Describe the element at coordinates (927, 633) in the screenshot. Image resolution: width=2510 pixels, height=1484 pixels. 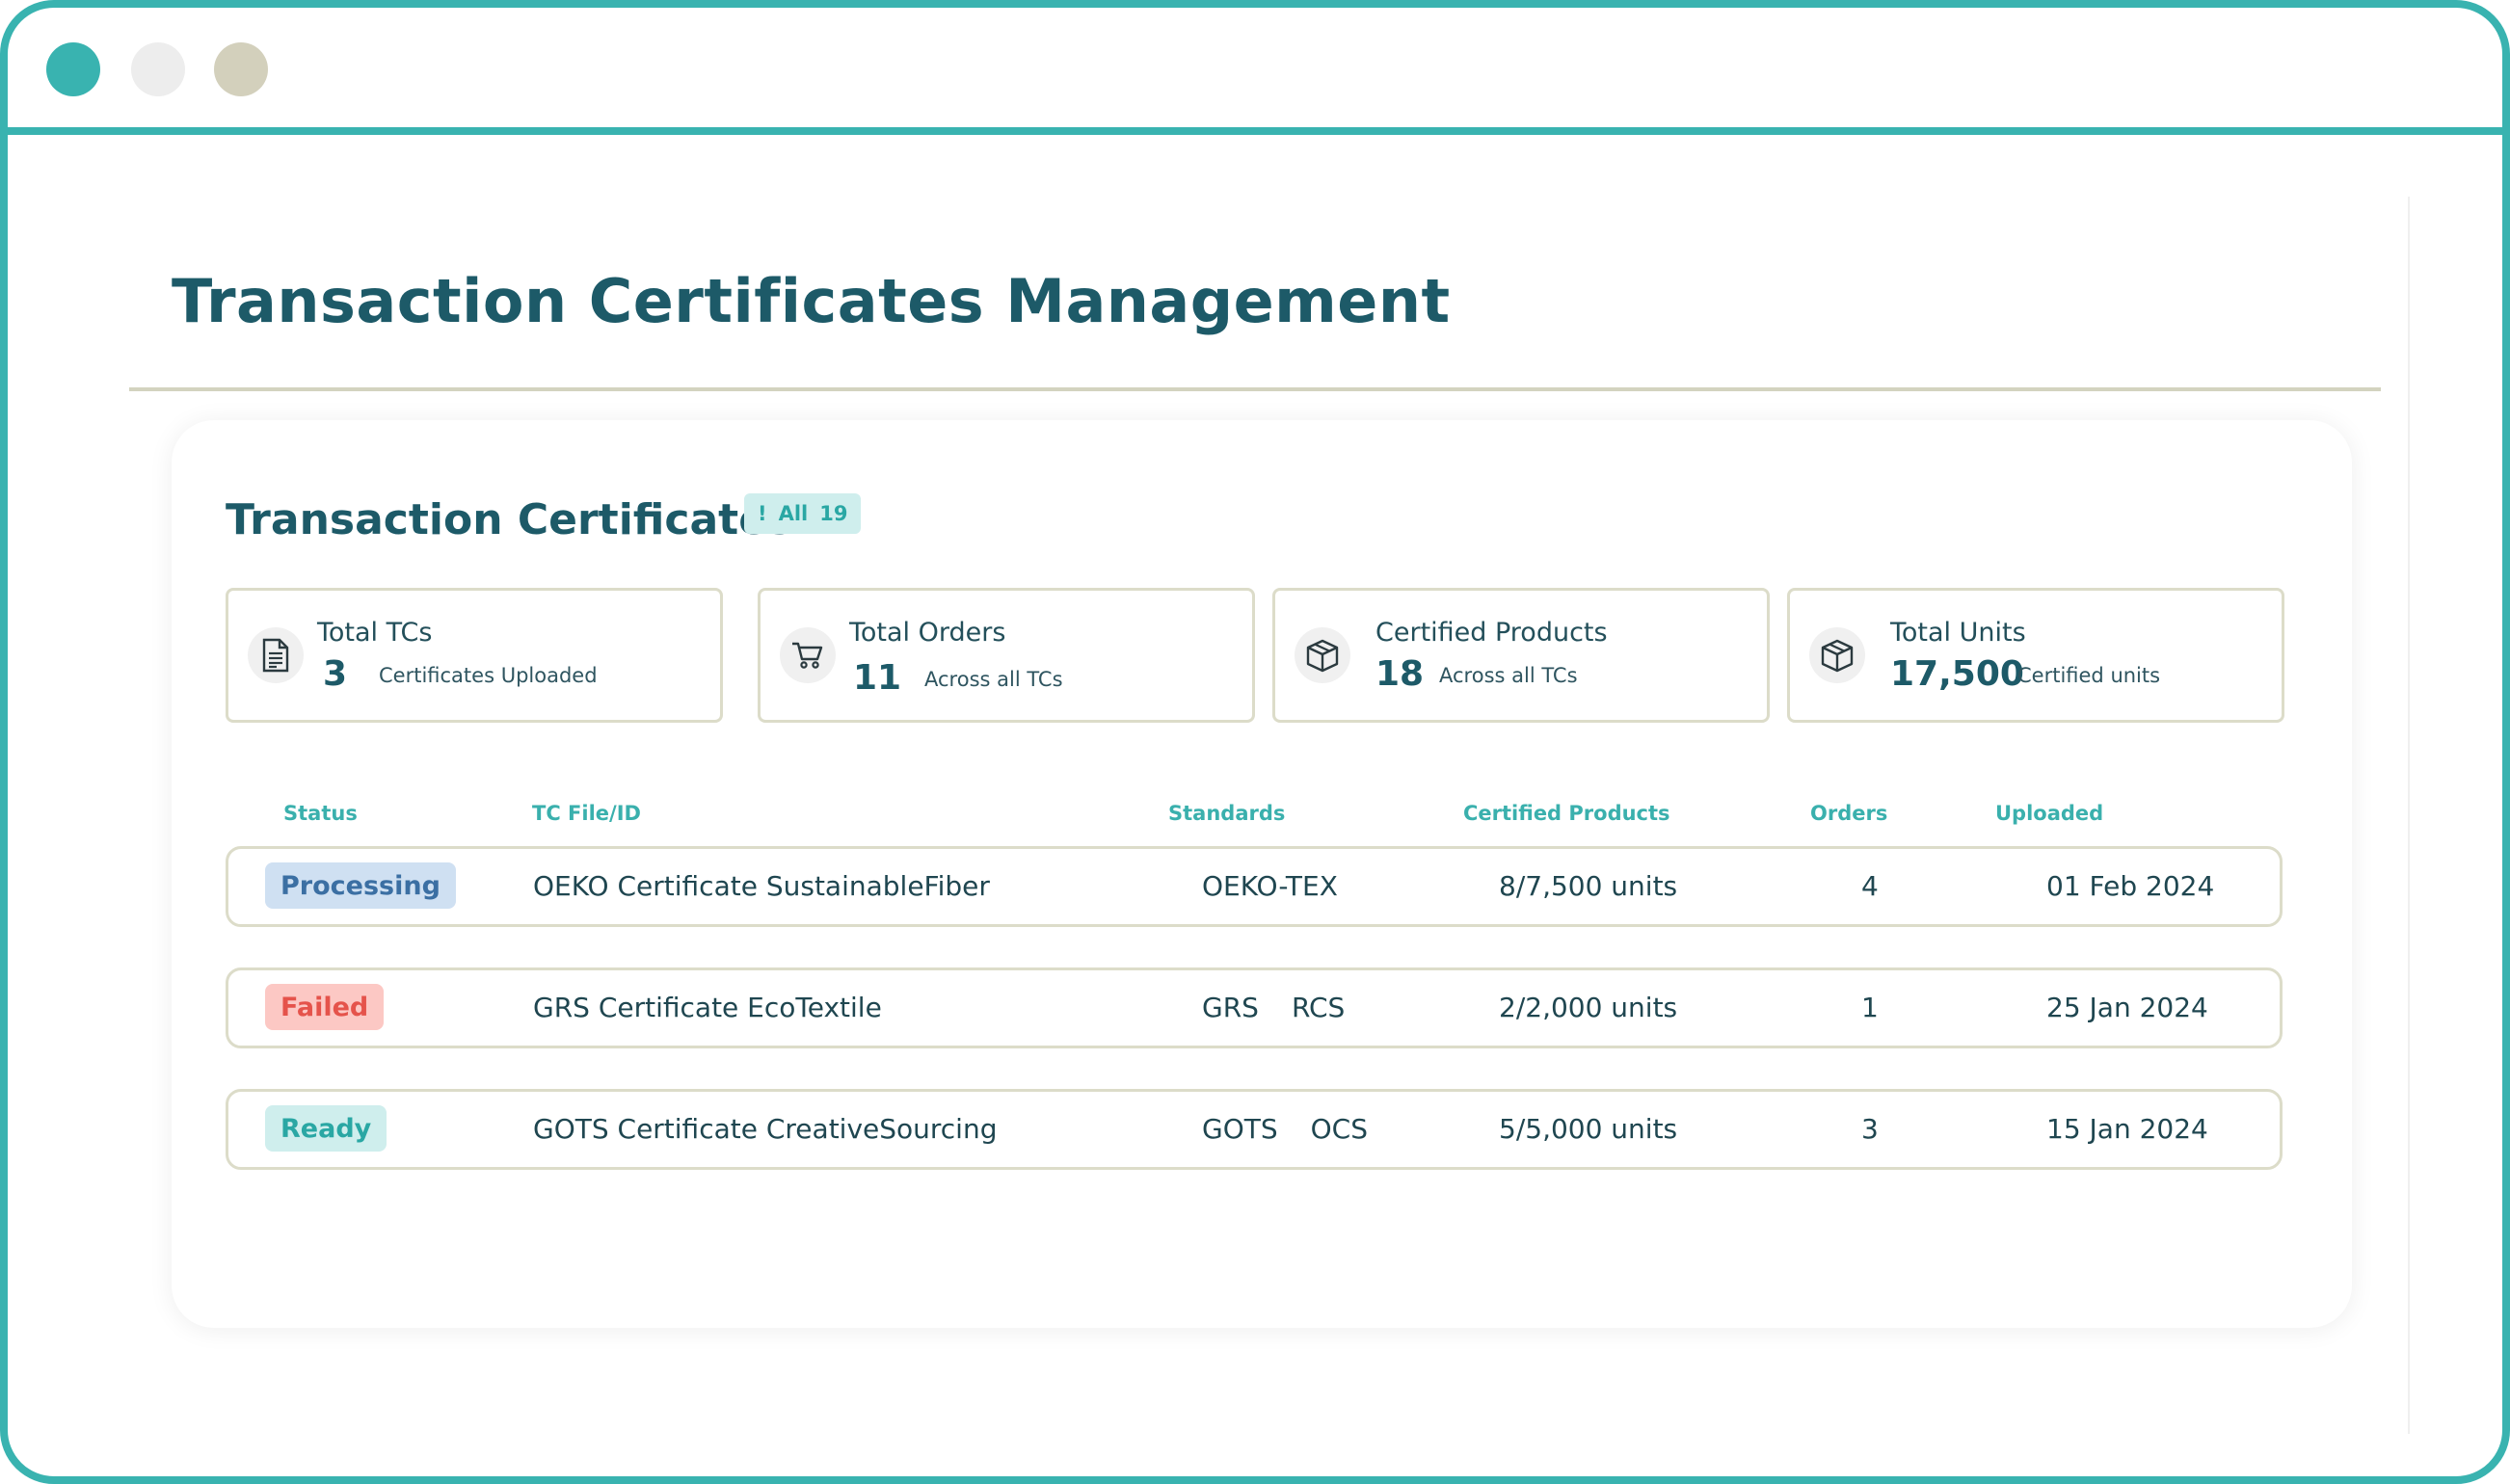
I see `stat-label: Total Orders` at that location.